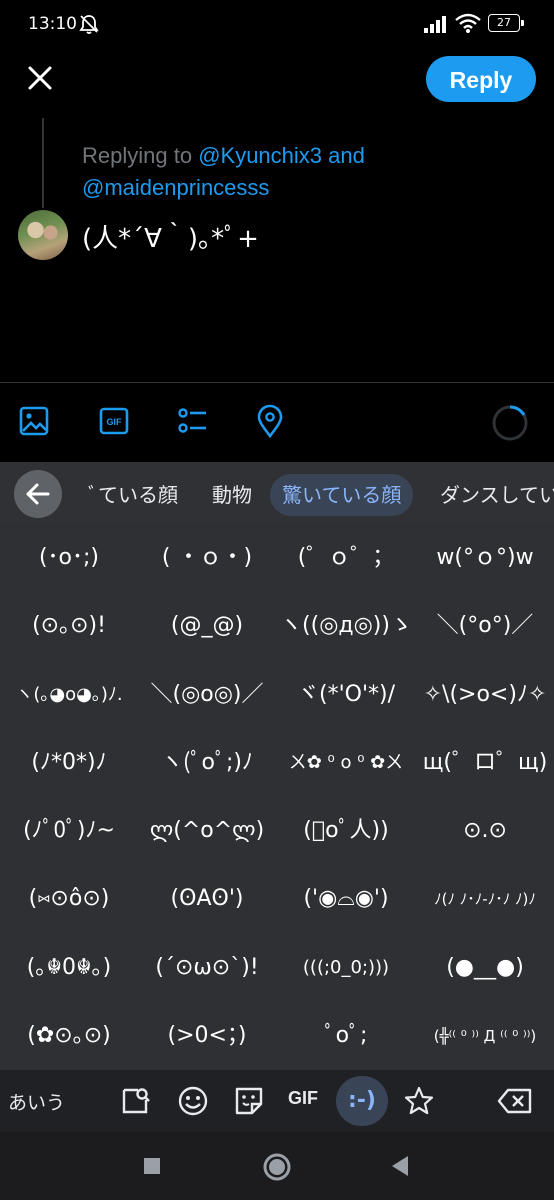  What do you see at coordinates (43, 235) in the screenshot?
I see `avatar` at bounding box center [43, 235].